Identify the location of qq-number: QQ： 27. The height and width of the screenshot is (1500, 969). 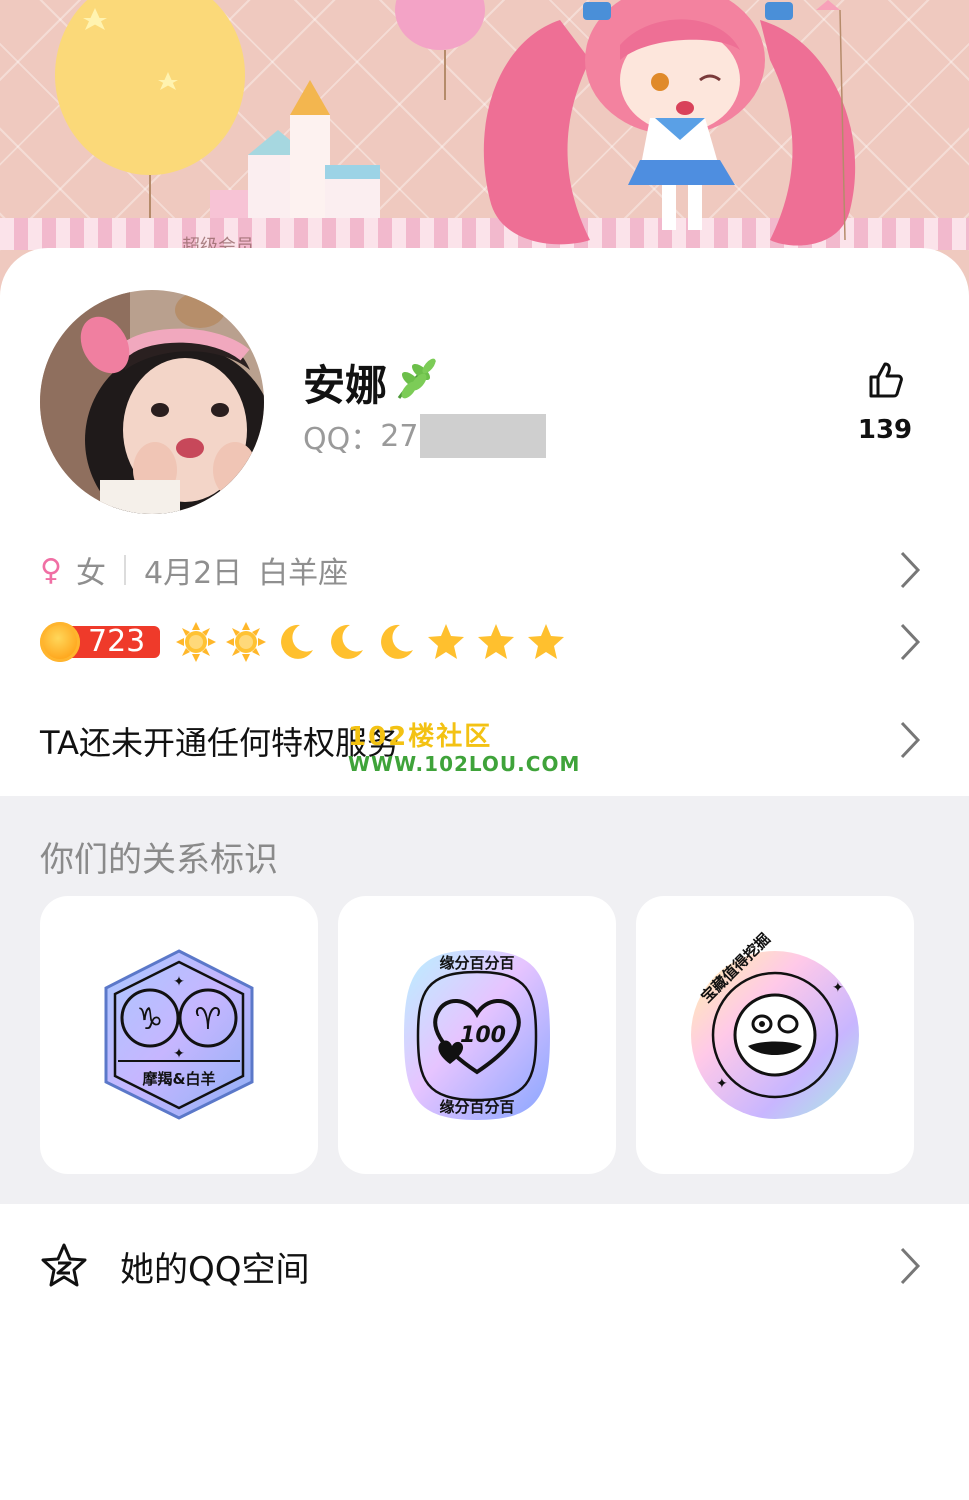
(425, 436).